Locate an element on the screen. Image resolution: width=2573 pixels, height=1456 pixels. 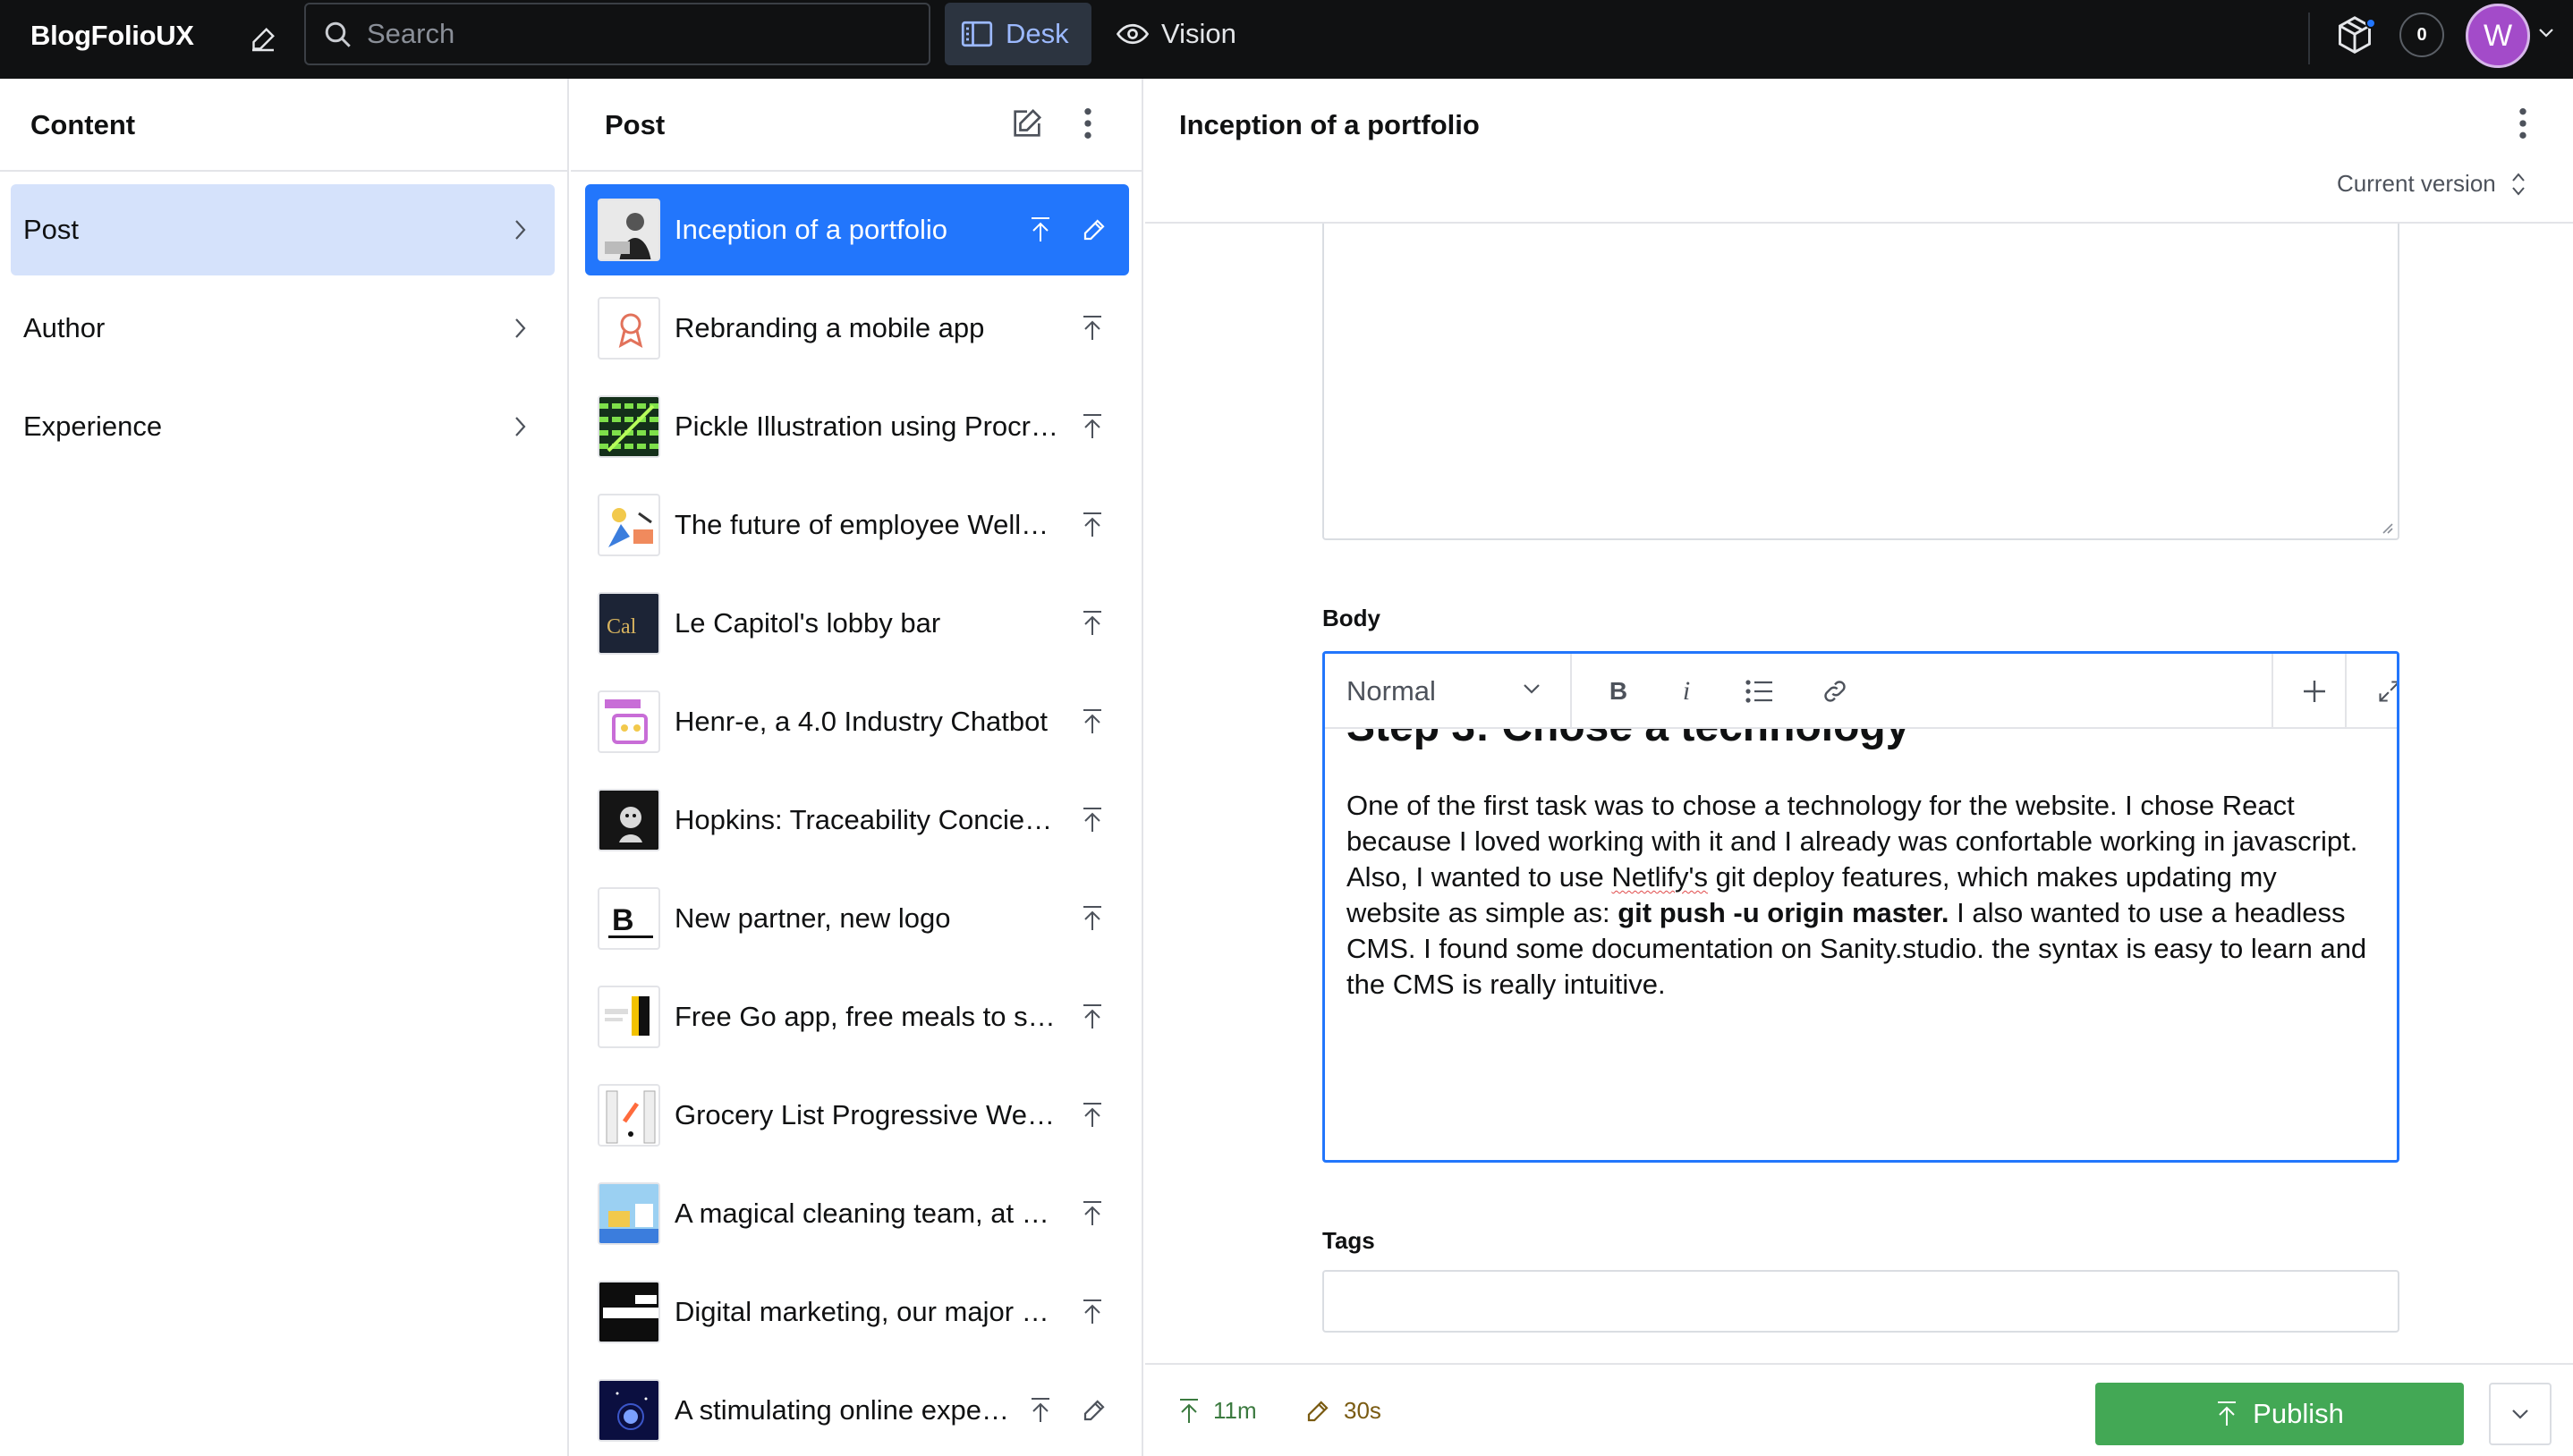
document-title: Hopkins: Traceability Concierge is located at coordinates (867, 819).